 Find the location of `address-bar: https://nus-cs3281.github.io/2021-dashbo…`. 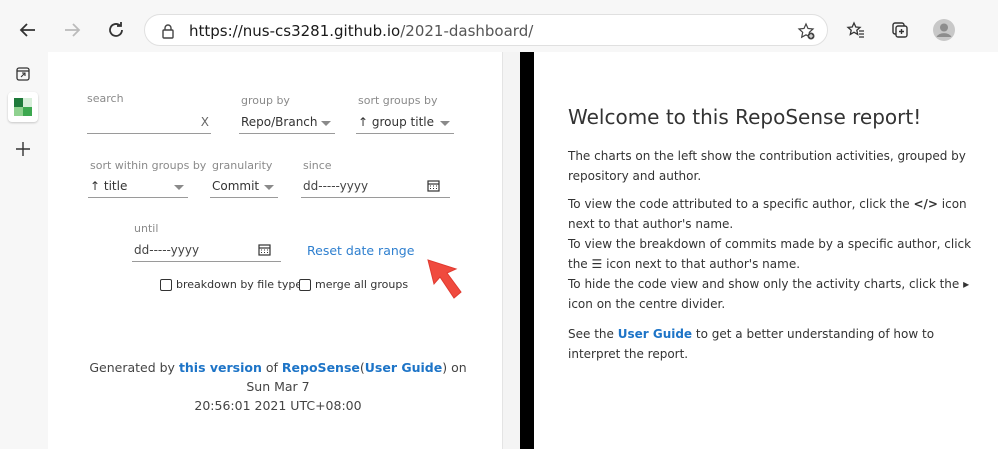

address-bar: https://nus-cs3281.github.io/2021-dashbo… is located at coordinates (486, 30).